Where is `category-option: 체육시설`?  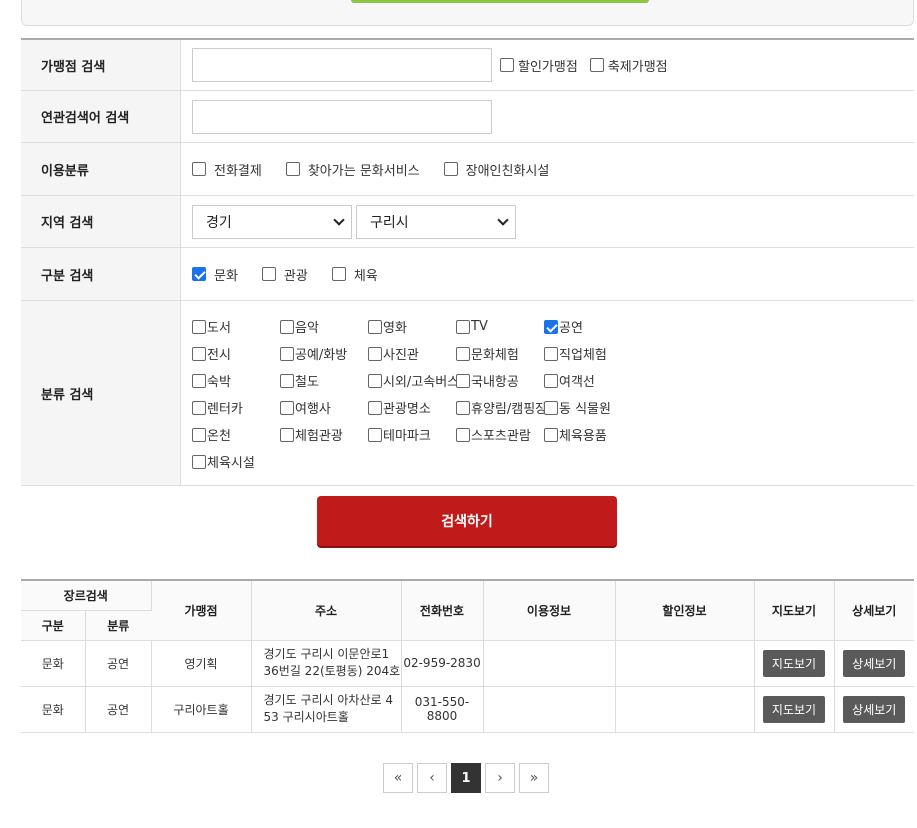 category-option: 체육시설 is located at coordinates (236, 461).